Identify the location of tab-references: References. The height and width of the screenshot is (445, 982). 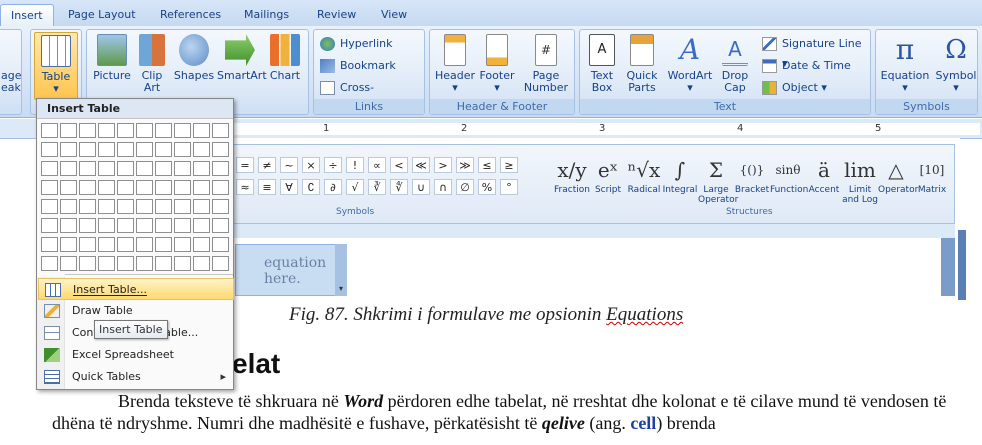
(190, 15).